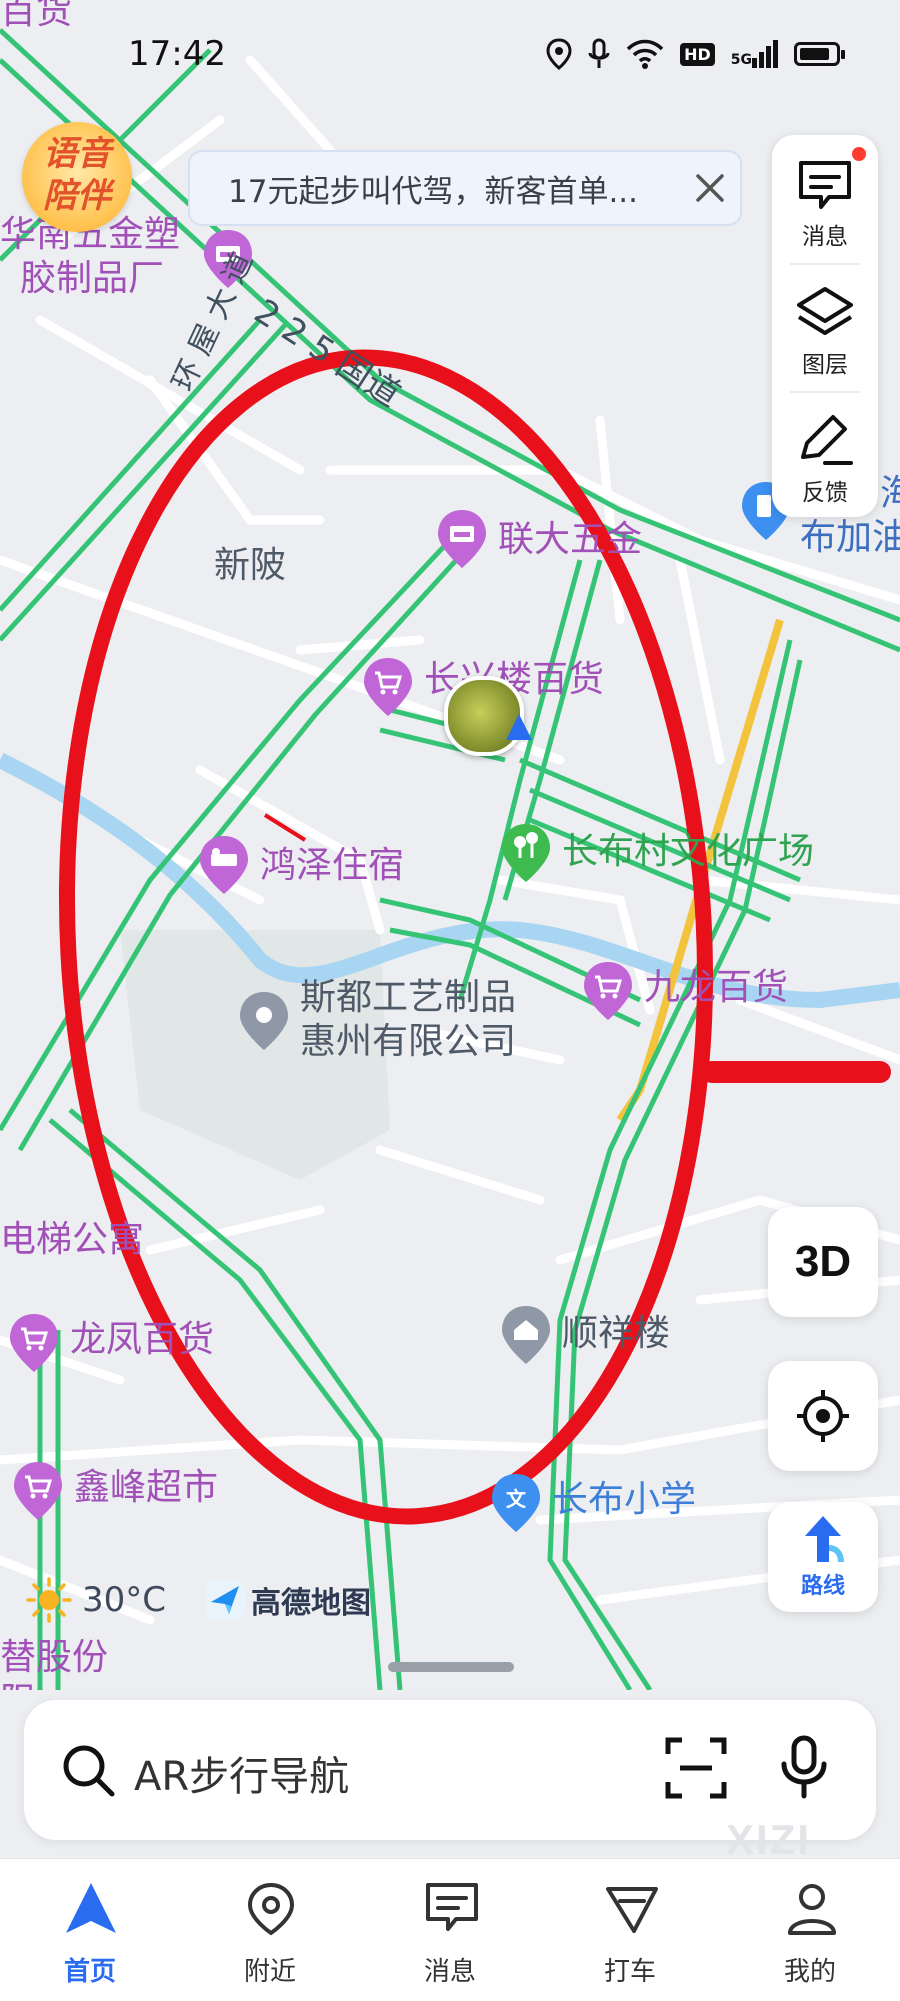  Describe the element at coordinates (526, 853) in the screenshot. I see `park-pin-icon` at that location.